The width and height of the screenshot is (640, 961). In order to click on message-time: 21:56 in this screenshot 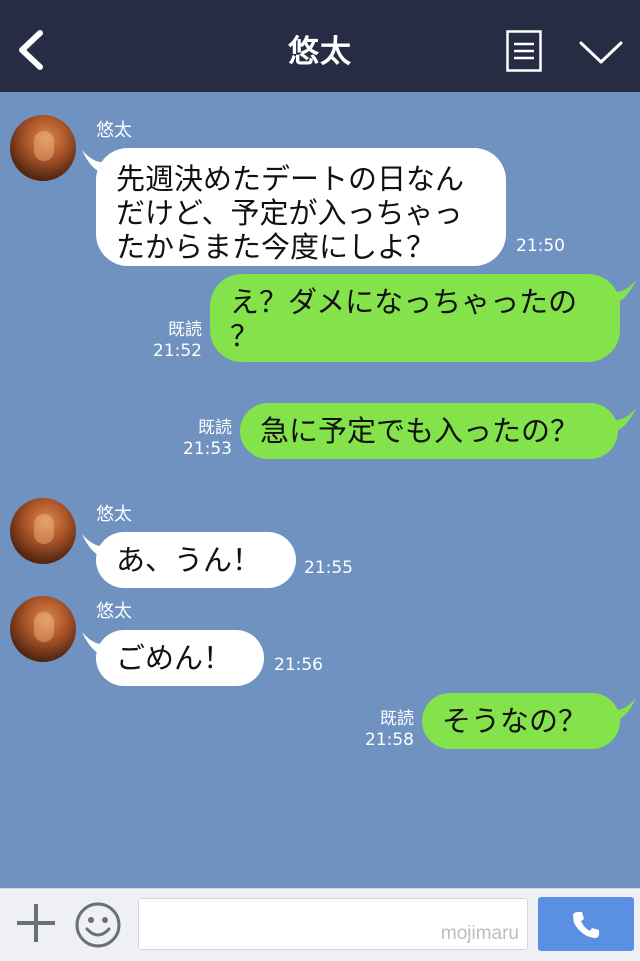, I will do `click(298, 665)`.